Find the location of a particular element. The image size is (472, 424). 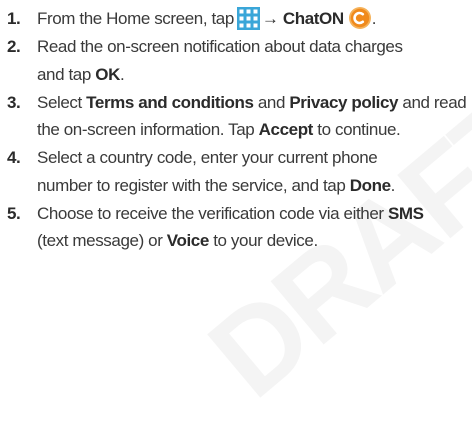

terms-label: Terms and conditions is located at coordinates (170, 102).